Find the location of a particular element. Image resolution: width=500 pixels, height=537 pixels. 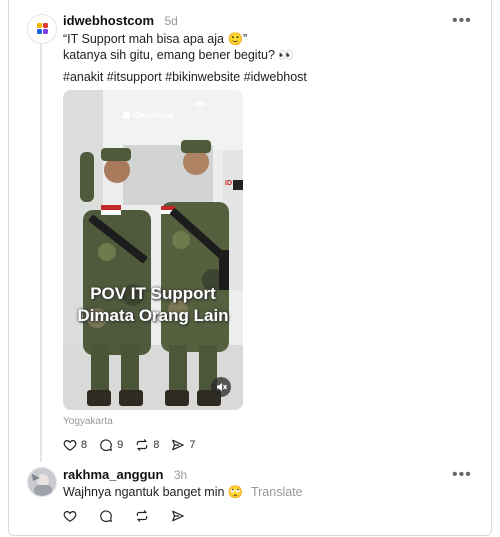

reply-more-icon: ••• is located at coordinates (462, 475).